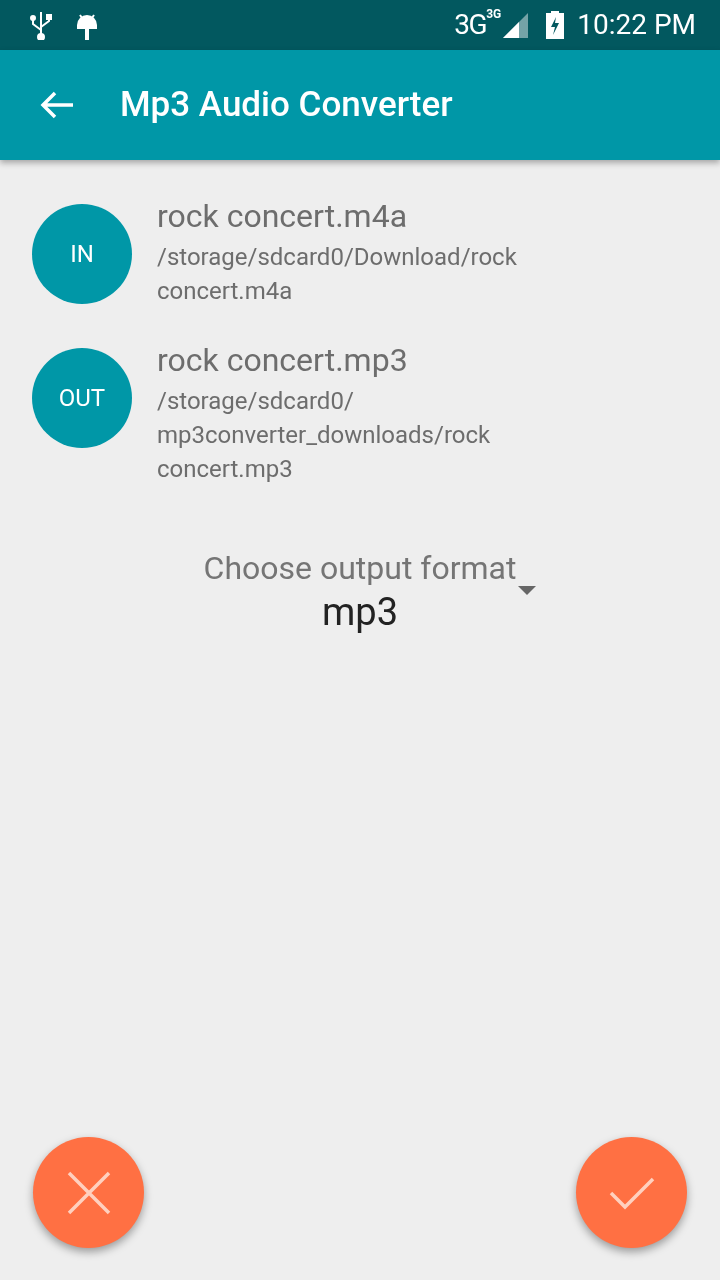 Image resolution: width=720 pixels, height=1280 pixels. What do you see at coordinates (283, 216) in the screenshot?
I see `file-name: rock concert.m4a` at bounding box center [283, 216].